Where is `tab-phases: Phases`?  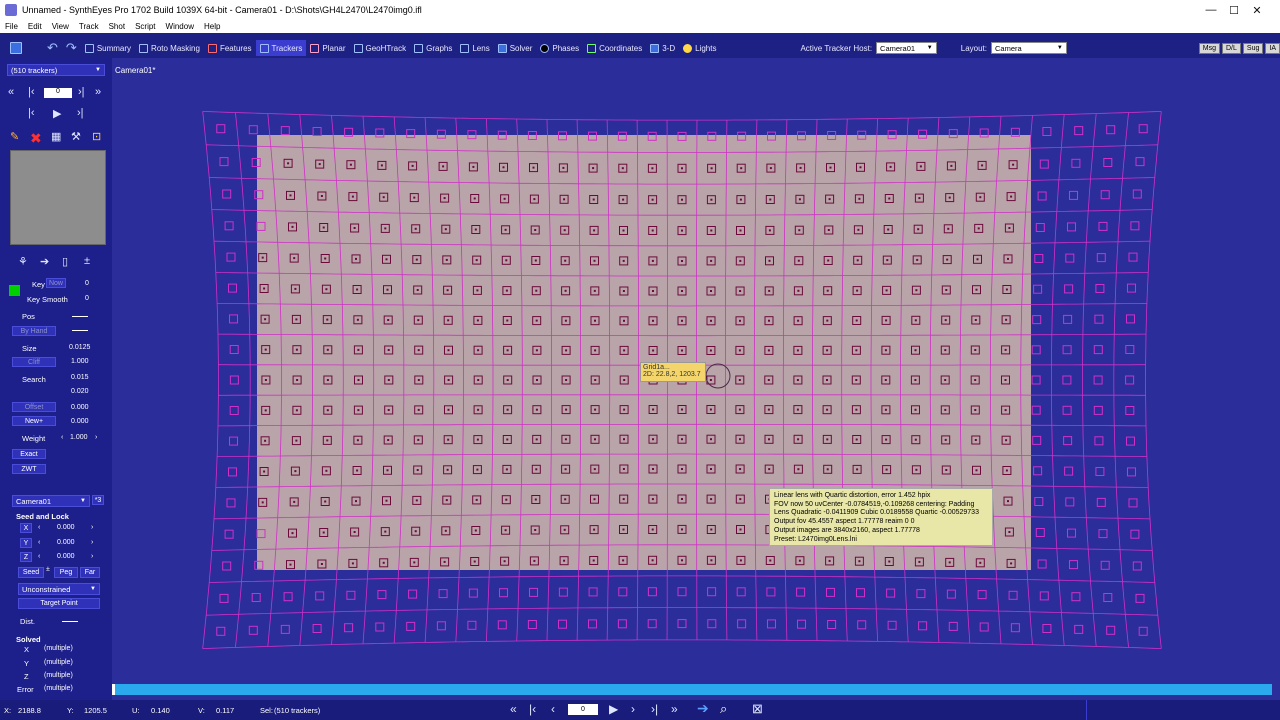
tab-phases: Phases is located at coordinates (559, 48).